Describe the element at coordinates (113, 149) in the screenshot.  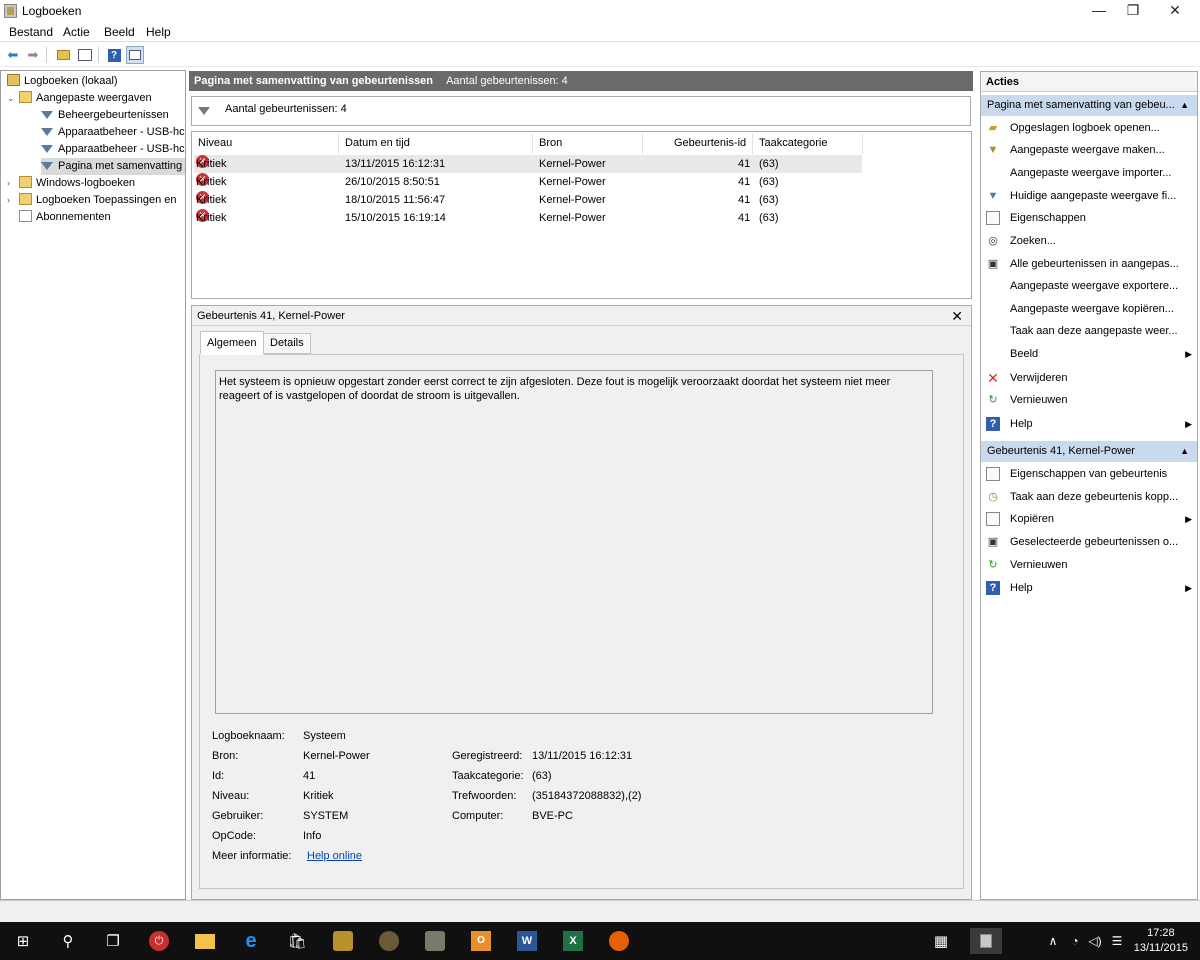
I see `tree-item-apparaatbeheer-usb-2: Apparaatbeheer - USB-hc` at that location.